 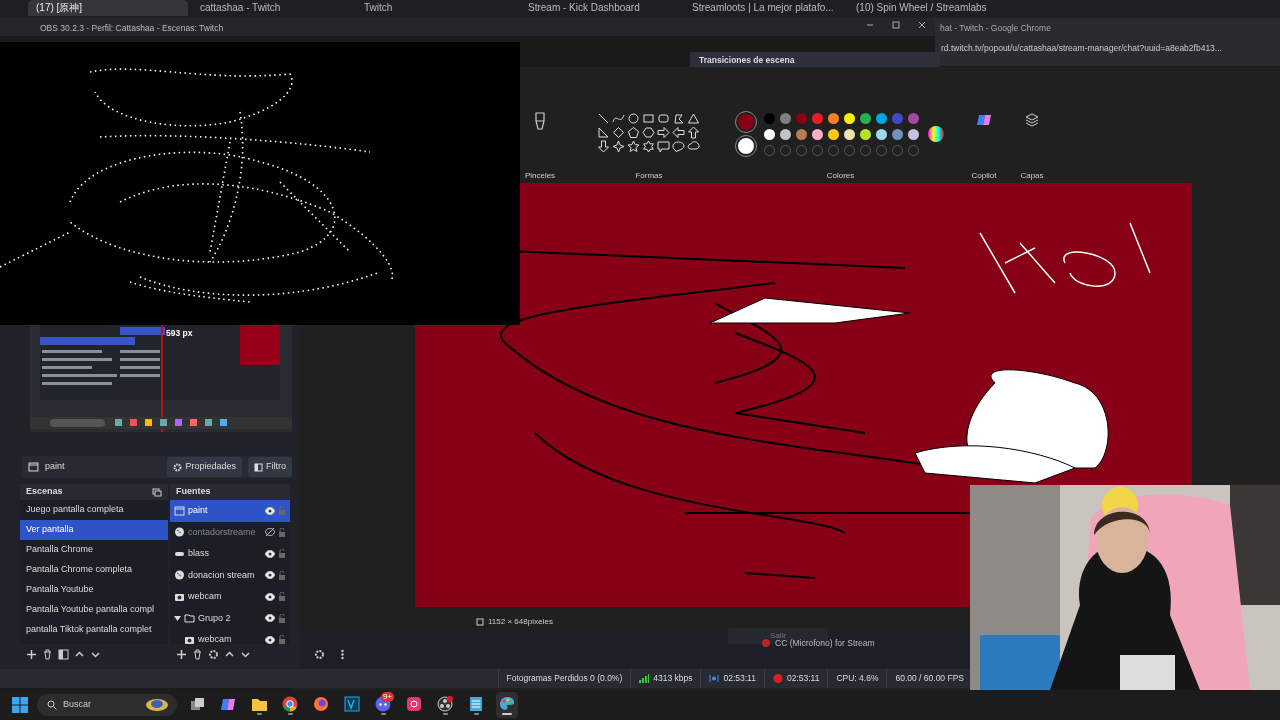 I want to click on stream-time: 02:53:11, so click(x=739, y=678).